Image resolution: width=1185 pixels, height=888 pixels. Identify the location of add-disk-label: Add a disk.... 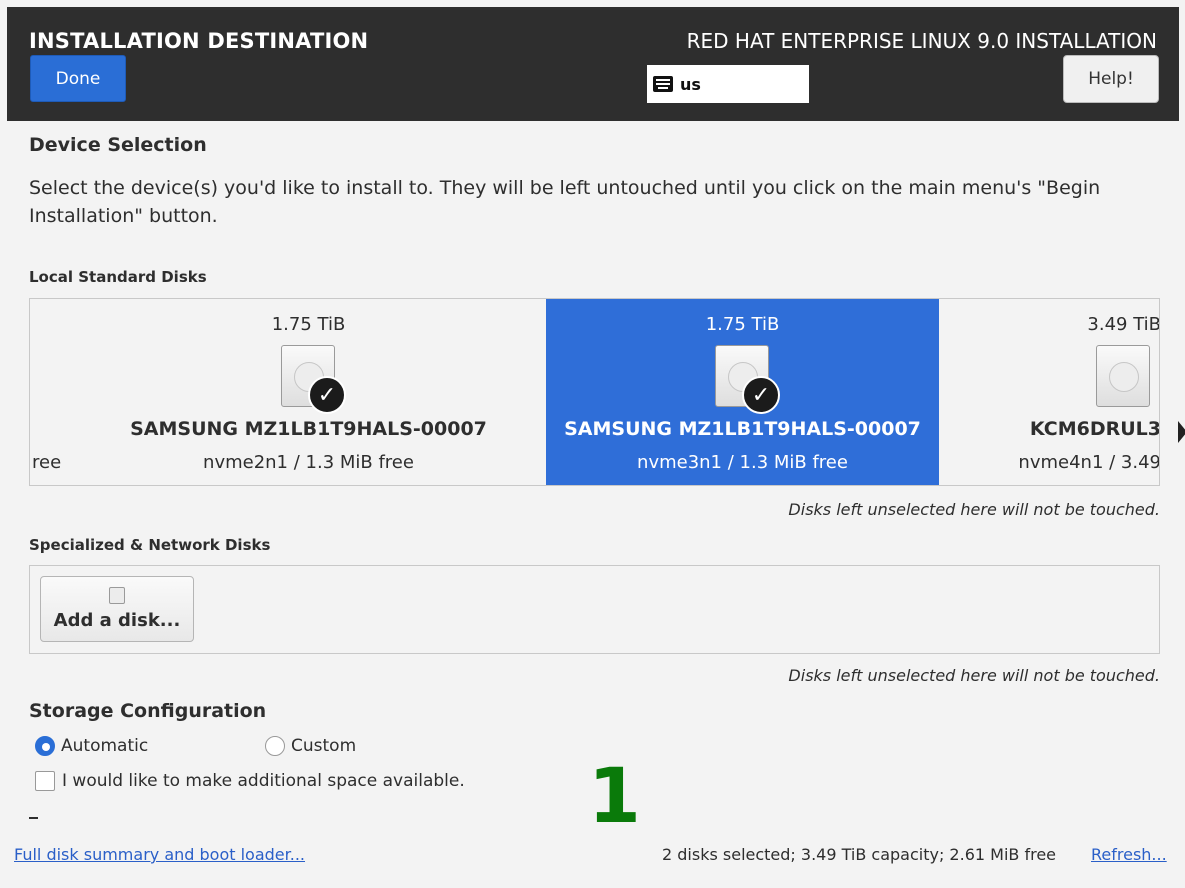
(117, 620).